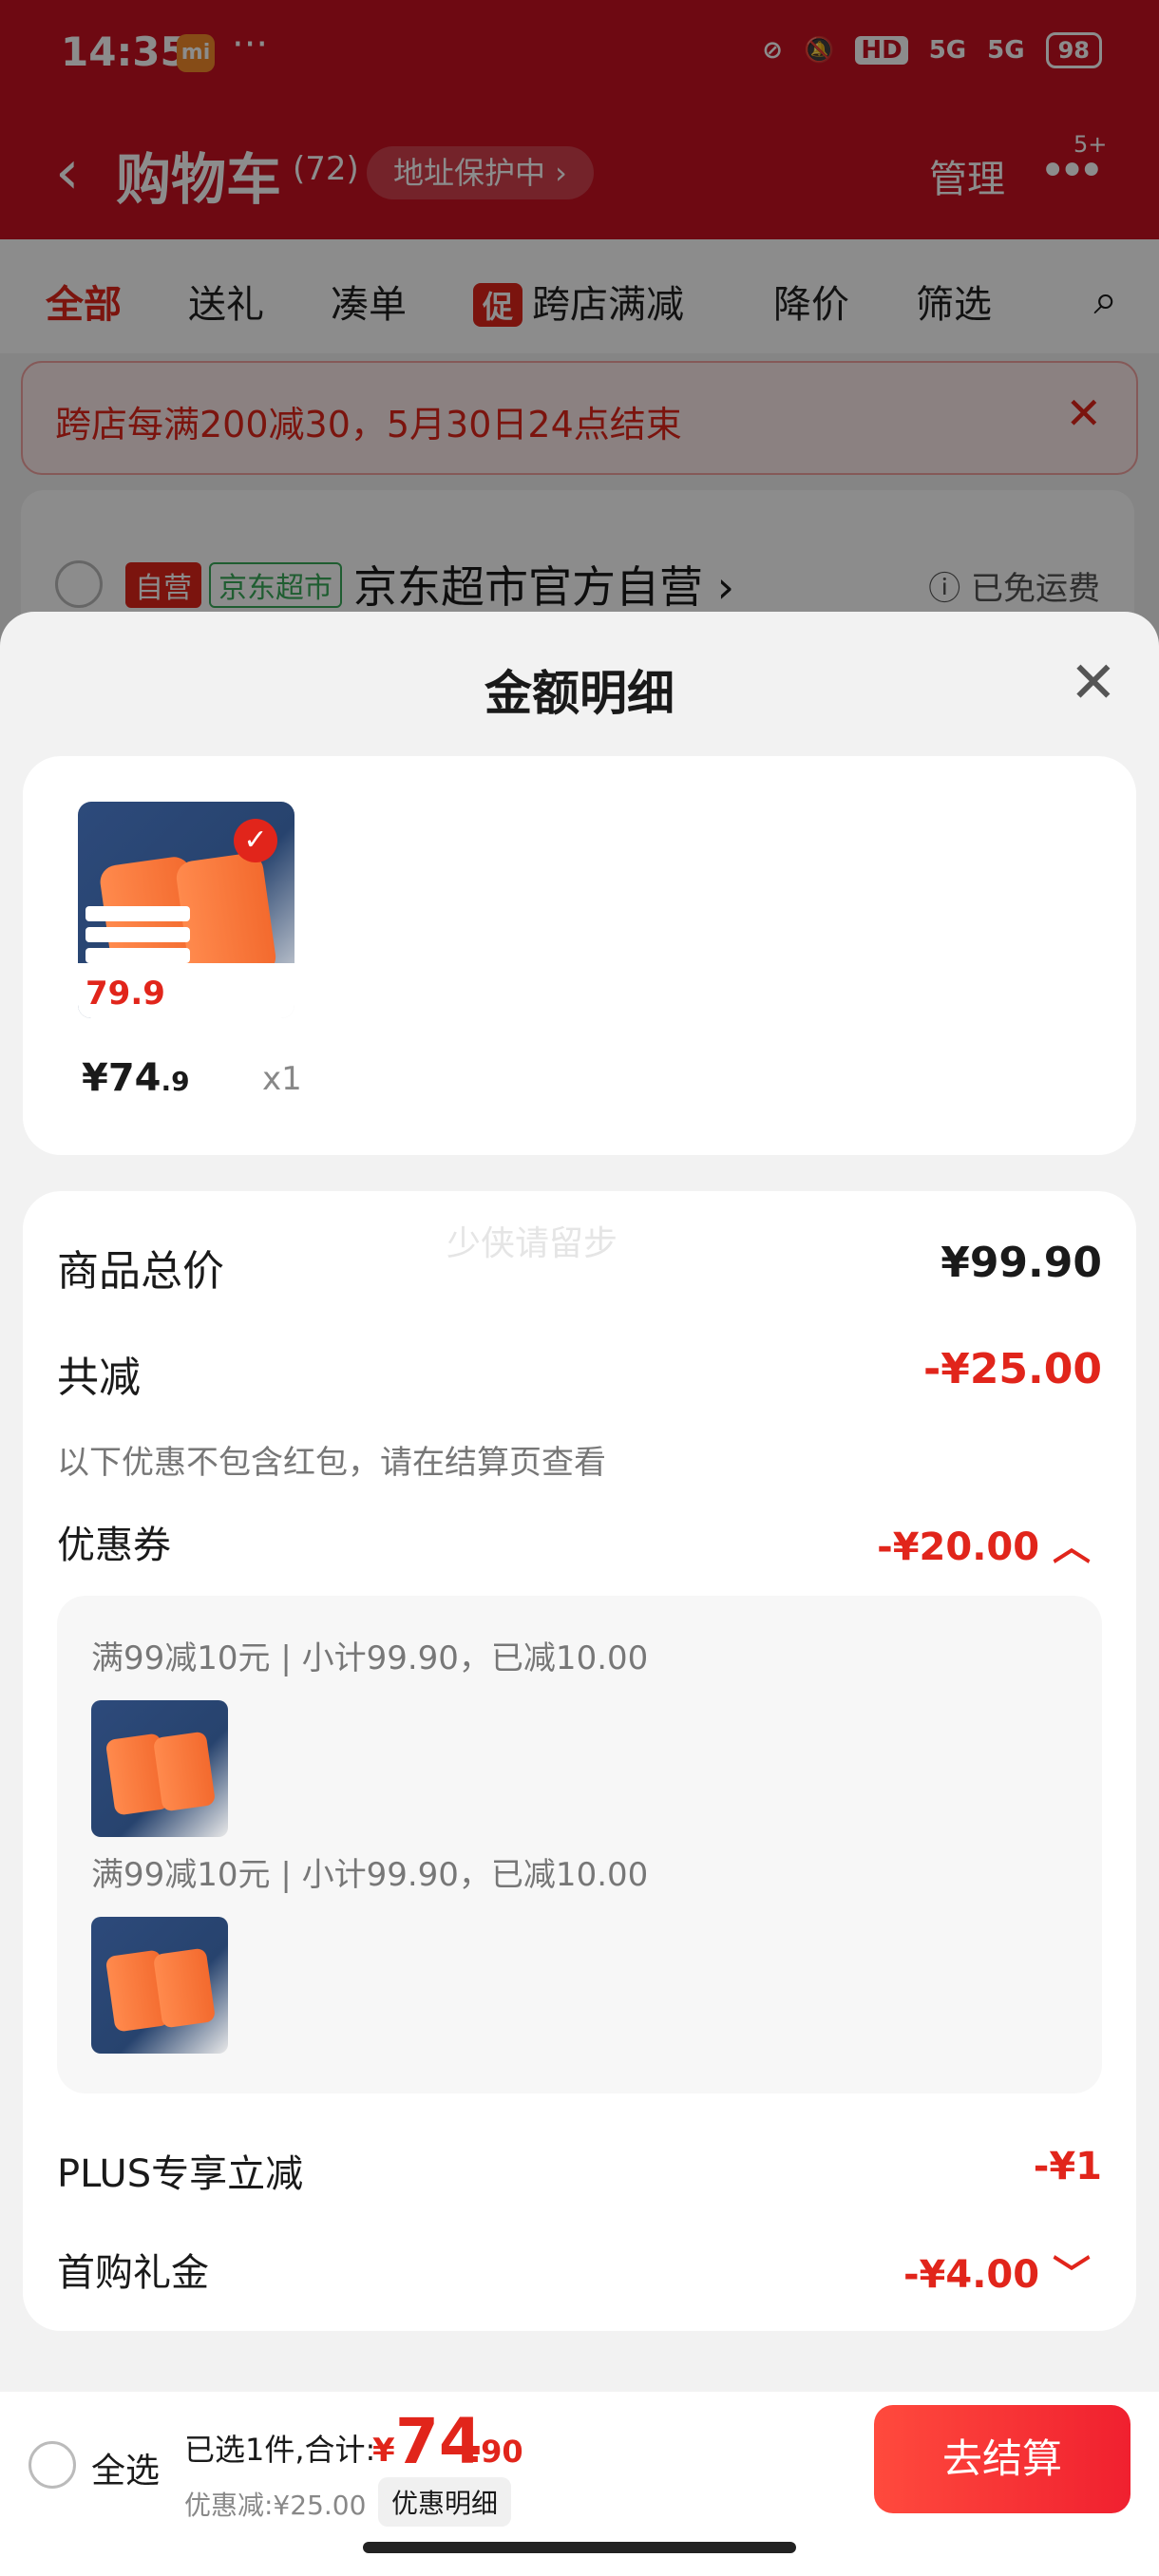 This screenshot has width=1159, height=2576. Describe the element at coordinates (579, 693) in the screenshot. I see `sheet-title: 金额明细` at that location.